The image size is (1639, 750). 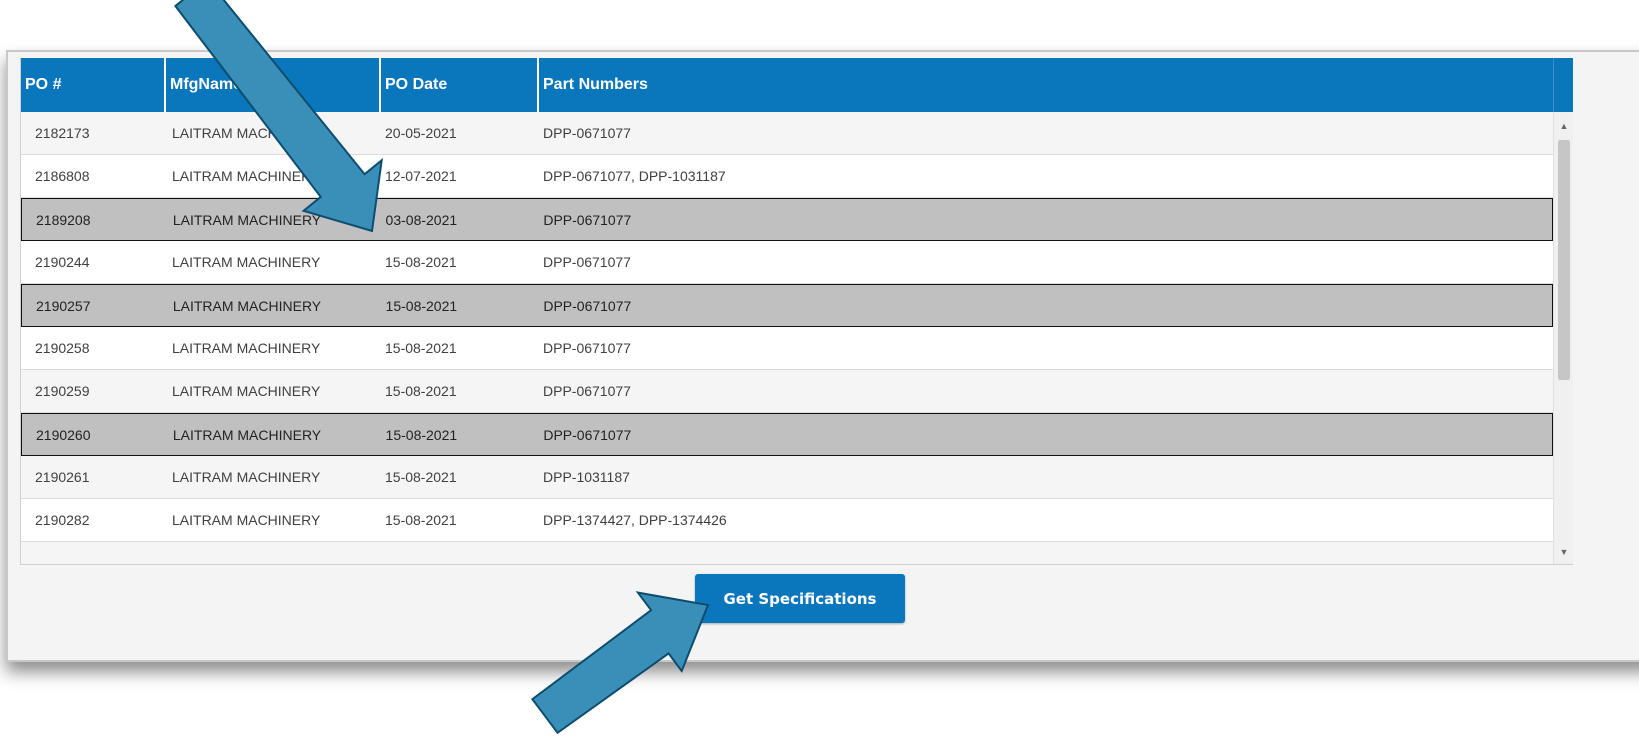 I want to click on header-scroll-spacer, so click(x=1563, y=85).